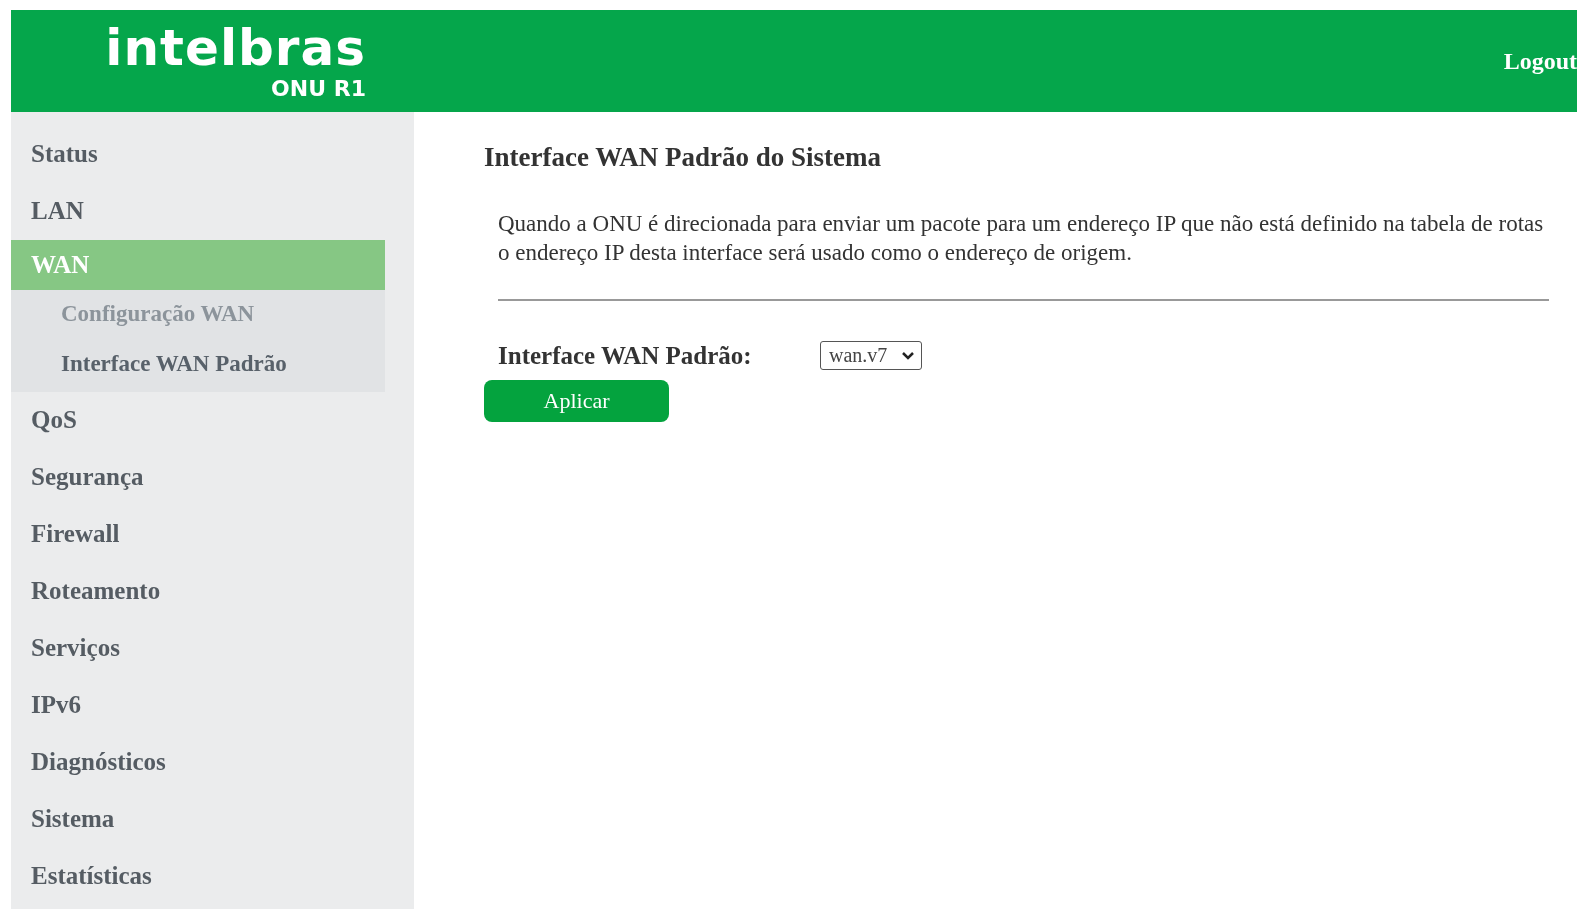  I want to click on brand-logo: intelbras, so click(235, 48).